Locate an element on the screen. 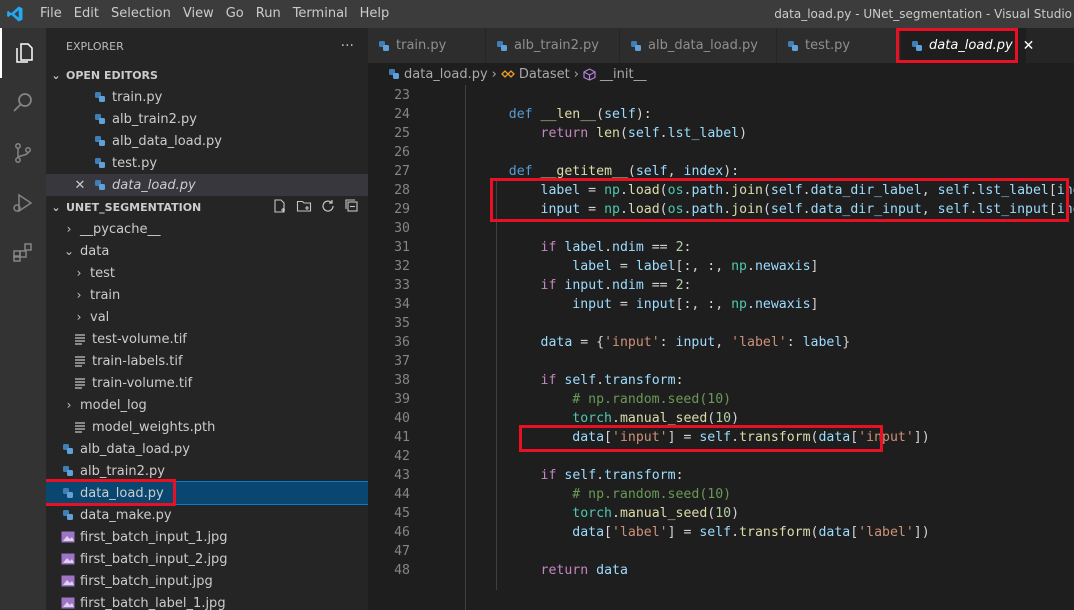 The width and height of the screenshot is (1074, 610). file-lines-icon is located at coordinates (80, 339).